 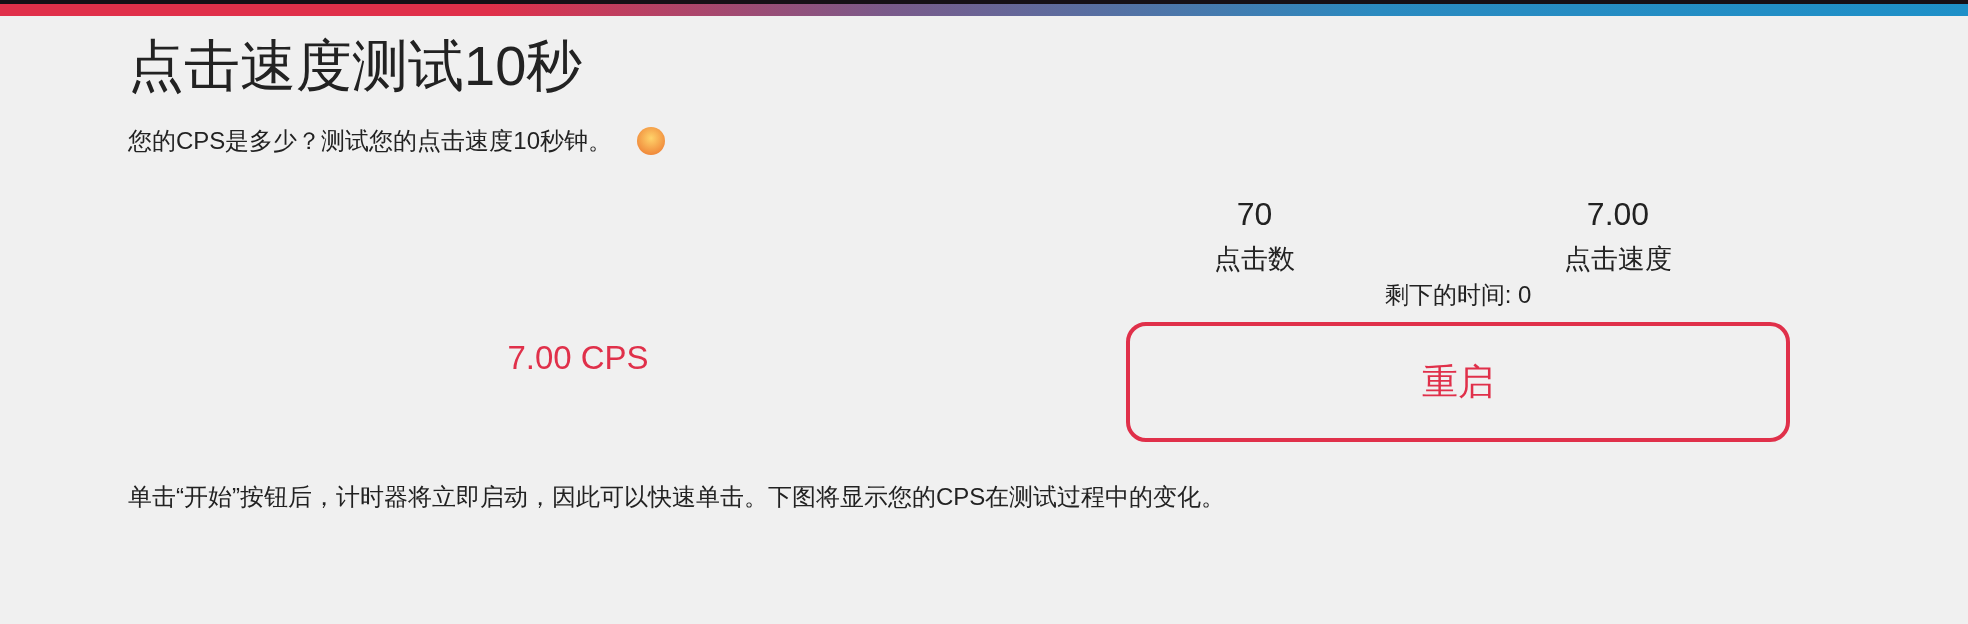 What do you see at coordinates (1254, 259) in the screenshot?
I see `stat-label: 点击数` at bounding box center [1254, 259].